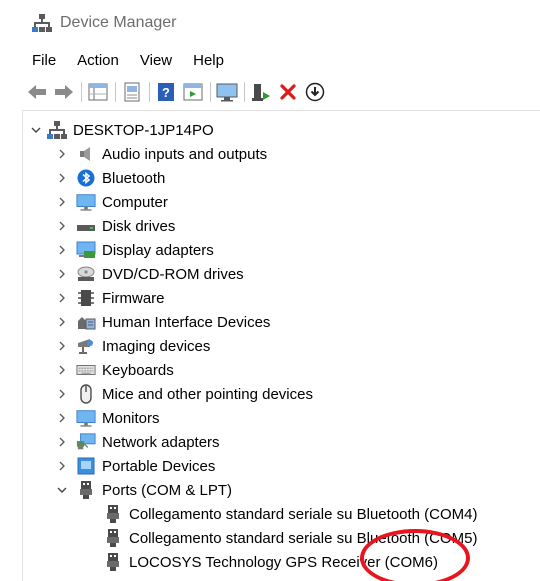 This screenshot has width=540, height=581. I want to click on tree-item-portable: Portable Devices, so click(135, 466).